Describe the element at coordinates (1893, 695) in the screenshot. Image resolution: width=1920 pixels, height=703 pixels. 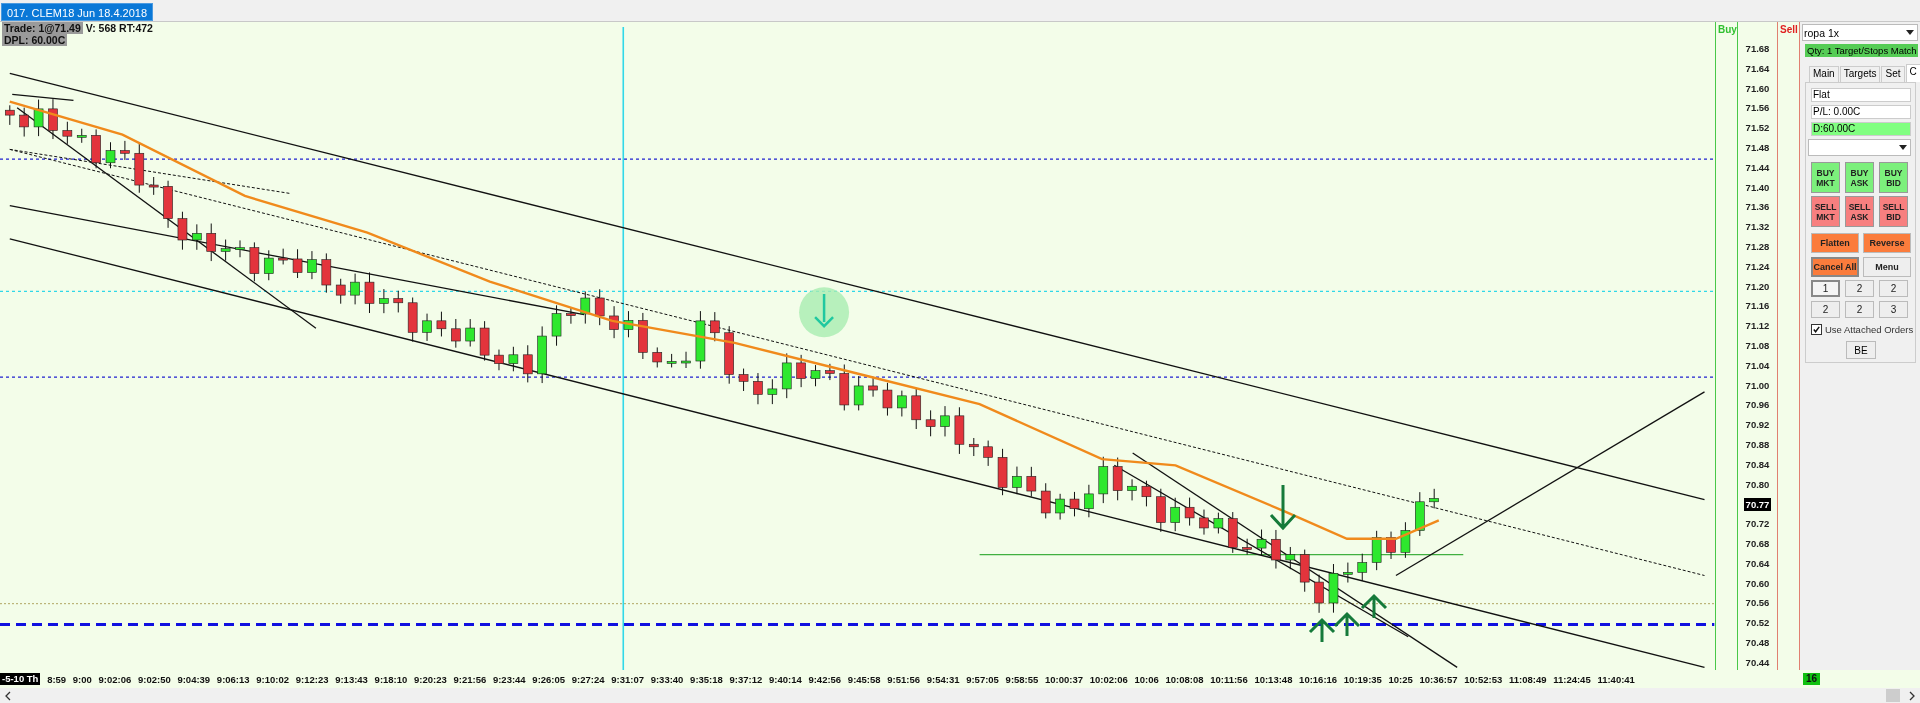
I see `scrollbar-thumb` at that location.